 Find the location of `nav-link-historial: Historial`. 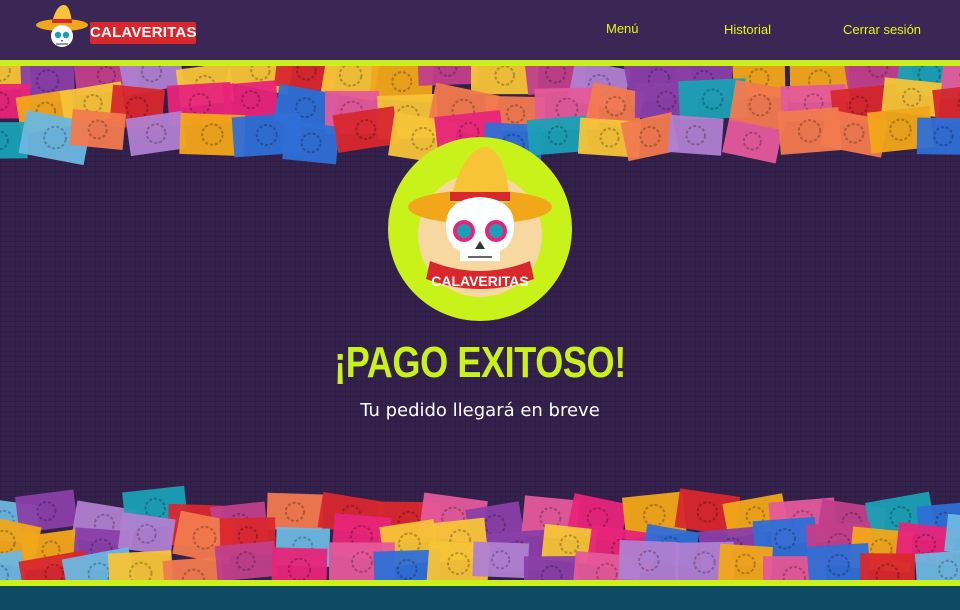

nav-link-historial: Historial is located at coordinates (747, 29).